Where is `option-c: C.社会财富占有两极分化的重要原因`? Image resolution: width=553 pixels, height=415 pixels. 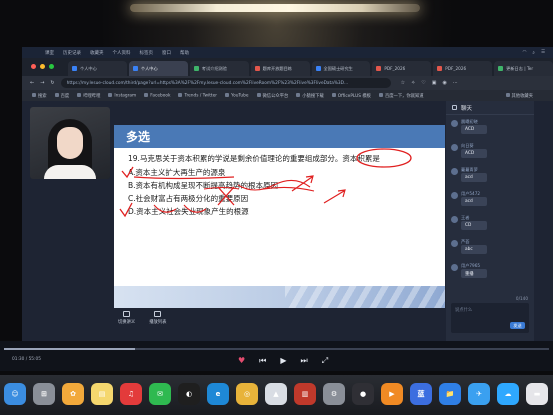
option-c: C.社会财富占有两极分化的重要原因 is located at coordinates (188, 198).